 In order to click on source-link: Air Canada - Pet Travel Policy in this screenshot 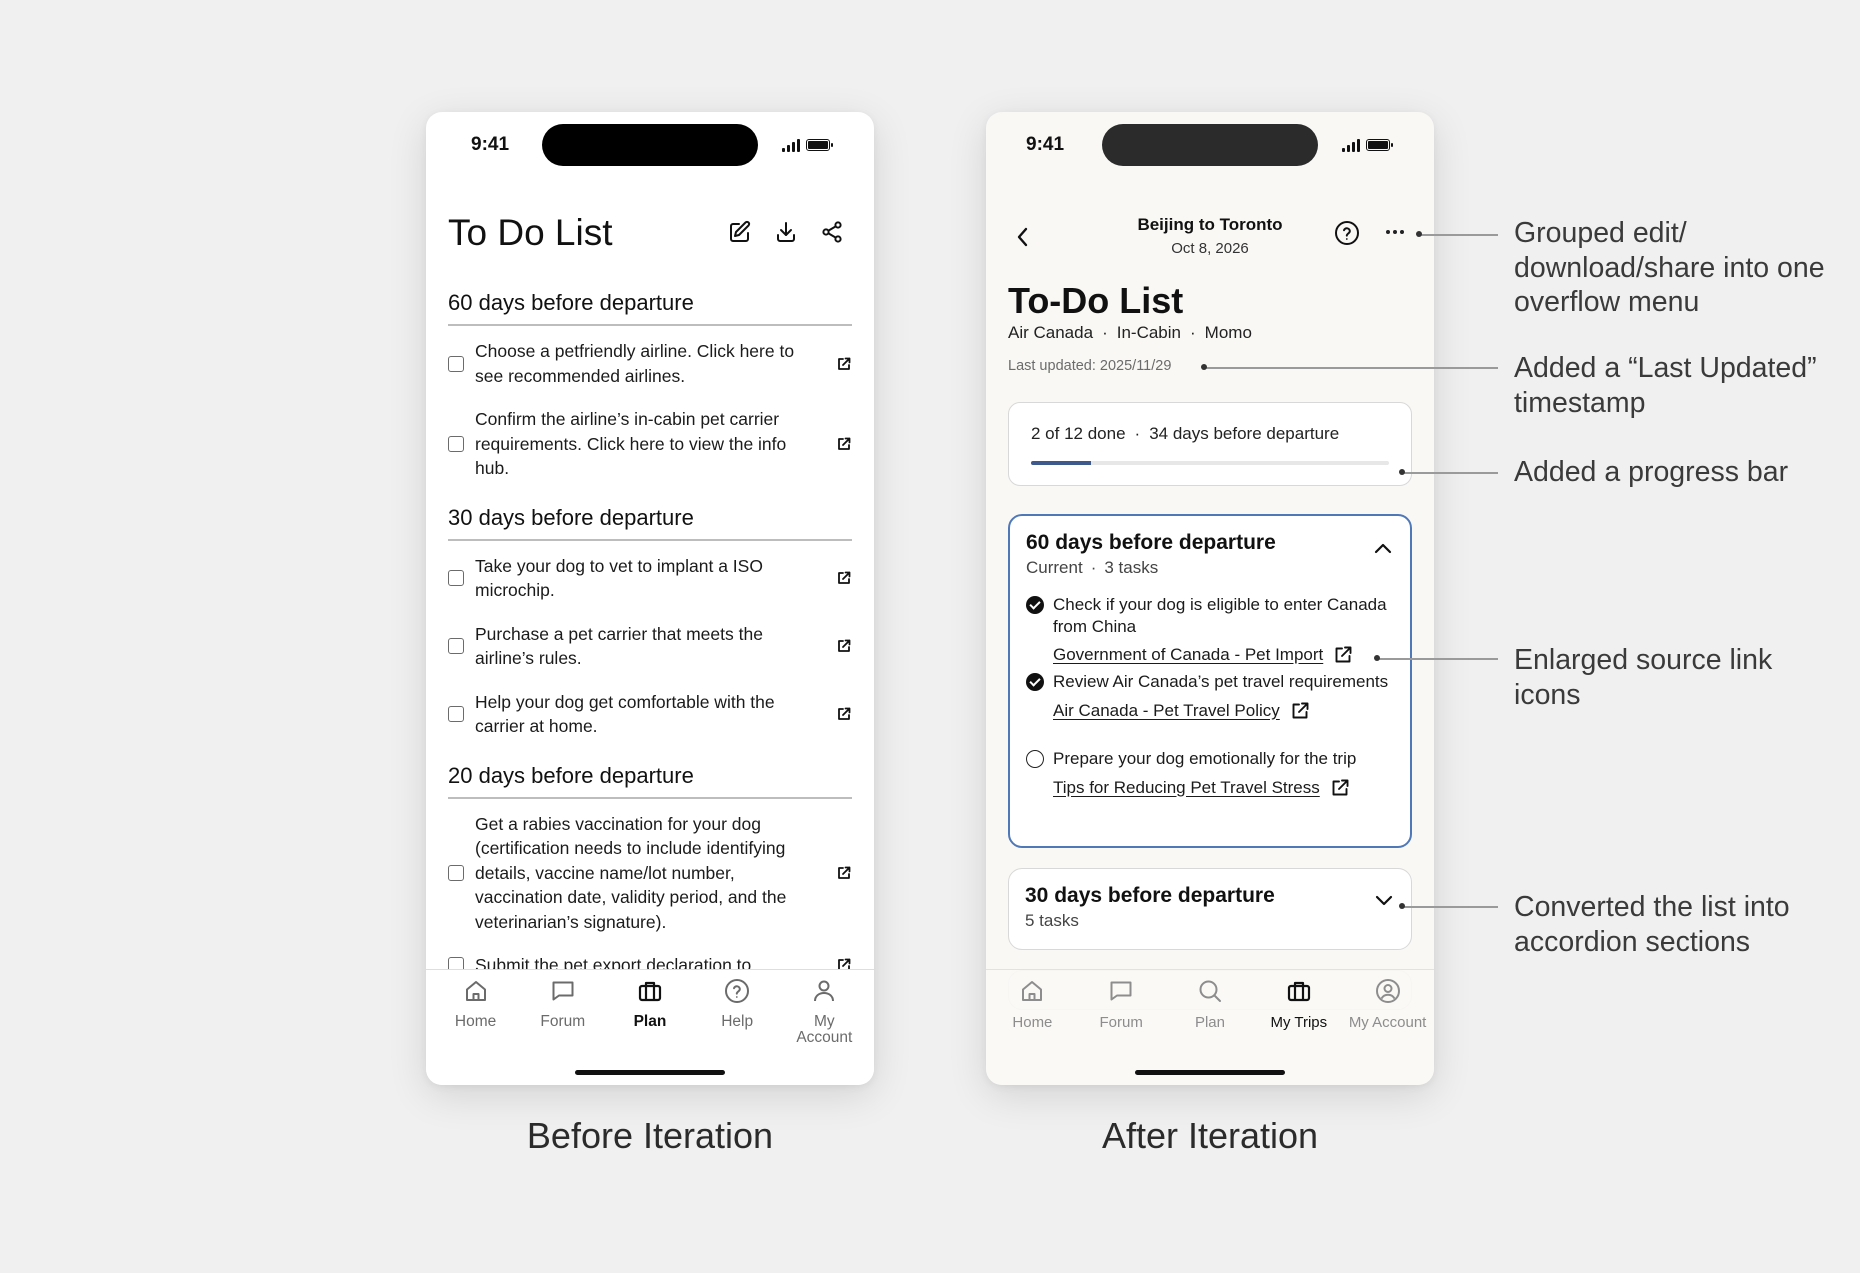, I will do `click(1225, 711)`.